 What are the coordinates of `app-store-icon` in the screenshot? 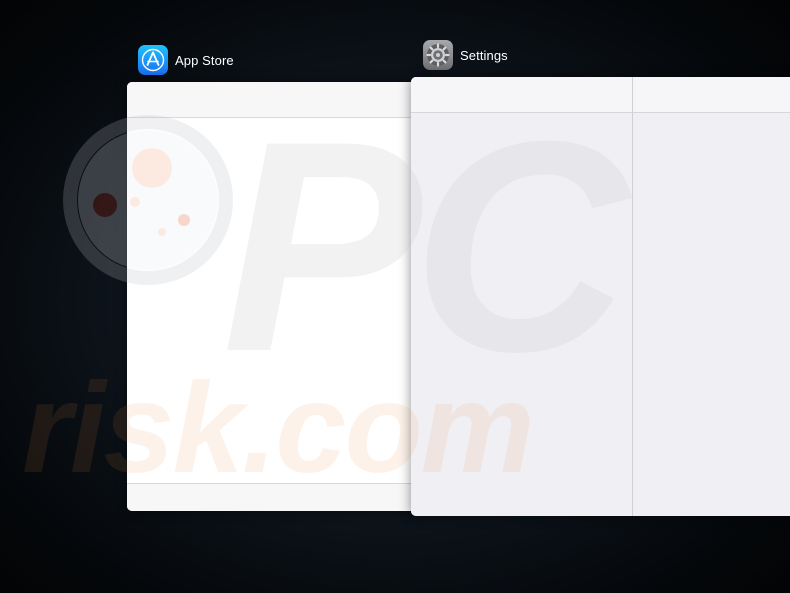 It's located at (153, 60).